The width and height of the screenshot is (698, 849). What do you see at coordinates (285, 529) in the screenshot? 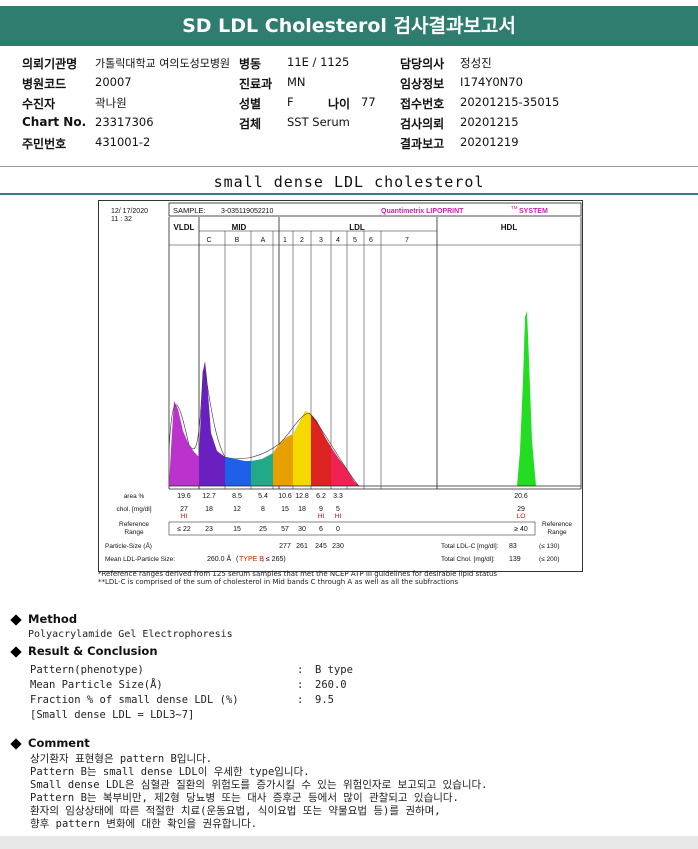
I see `reference-value: 57` at bounding box center [285, 529].